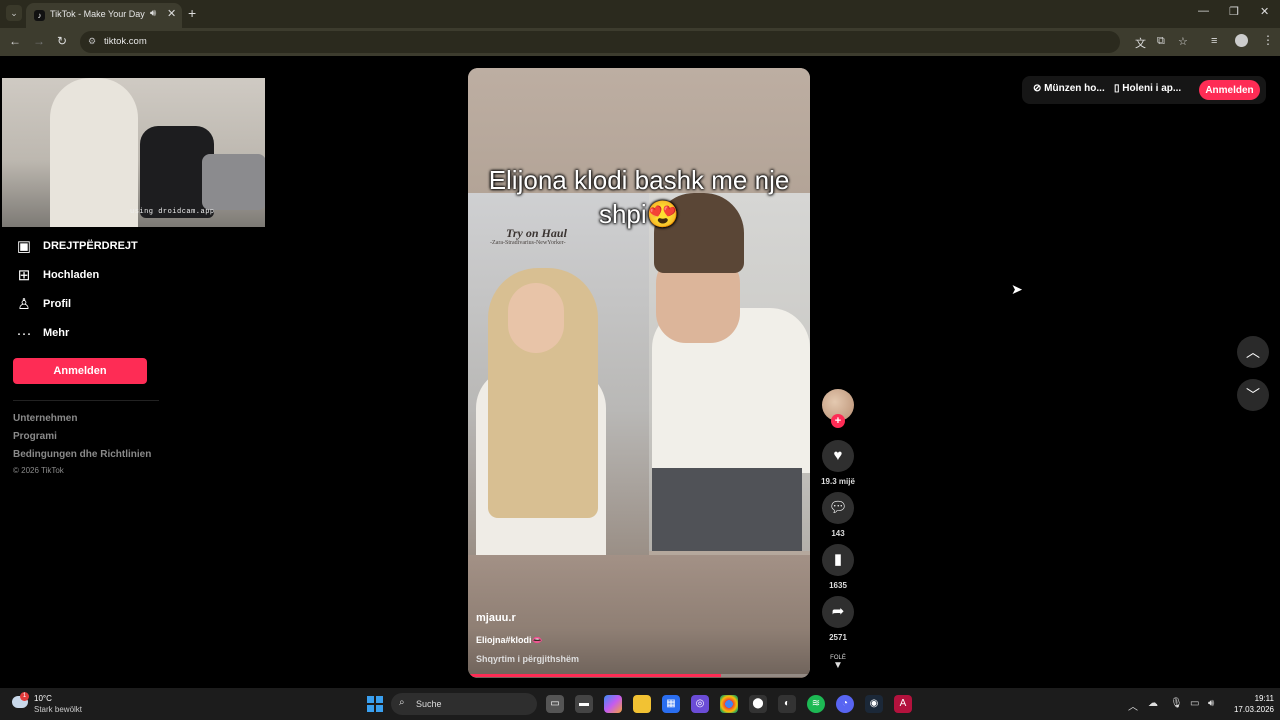 This screenshot has height=720, width=1280. Describe the element at coordinates (15, 41) in the screenshot. I see `back-icon: ←` at that location.